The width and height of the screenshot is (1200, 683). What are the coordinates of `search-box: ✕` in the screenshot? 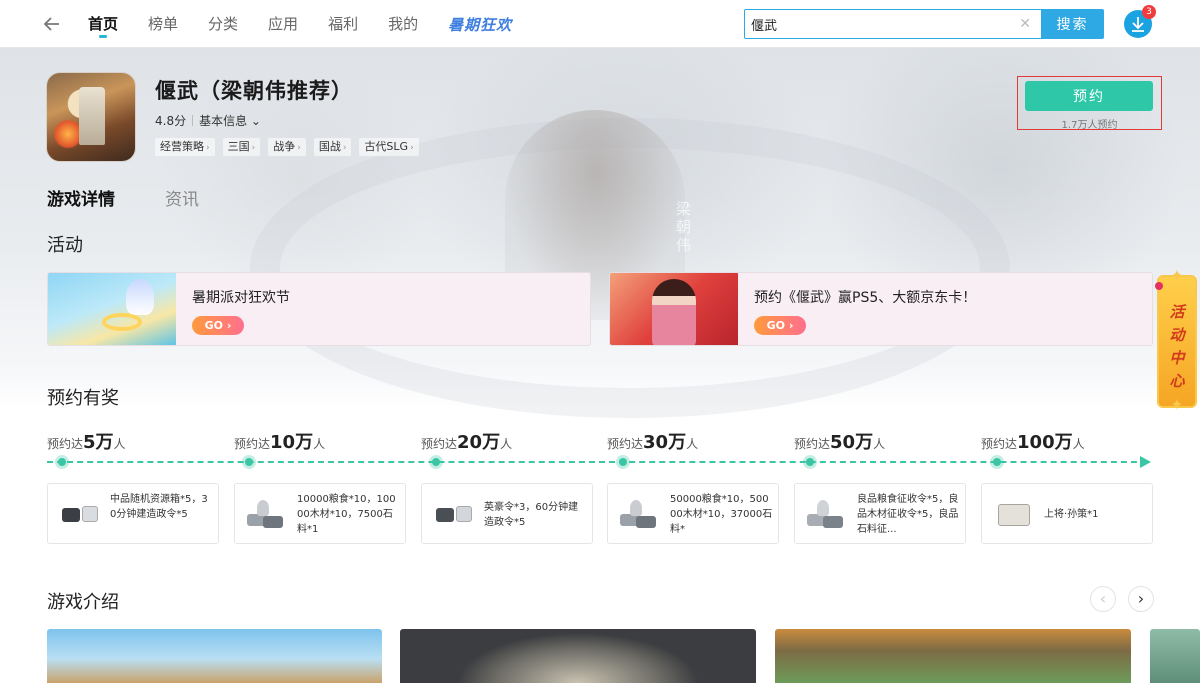 It's located at (893, 24).